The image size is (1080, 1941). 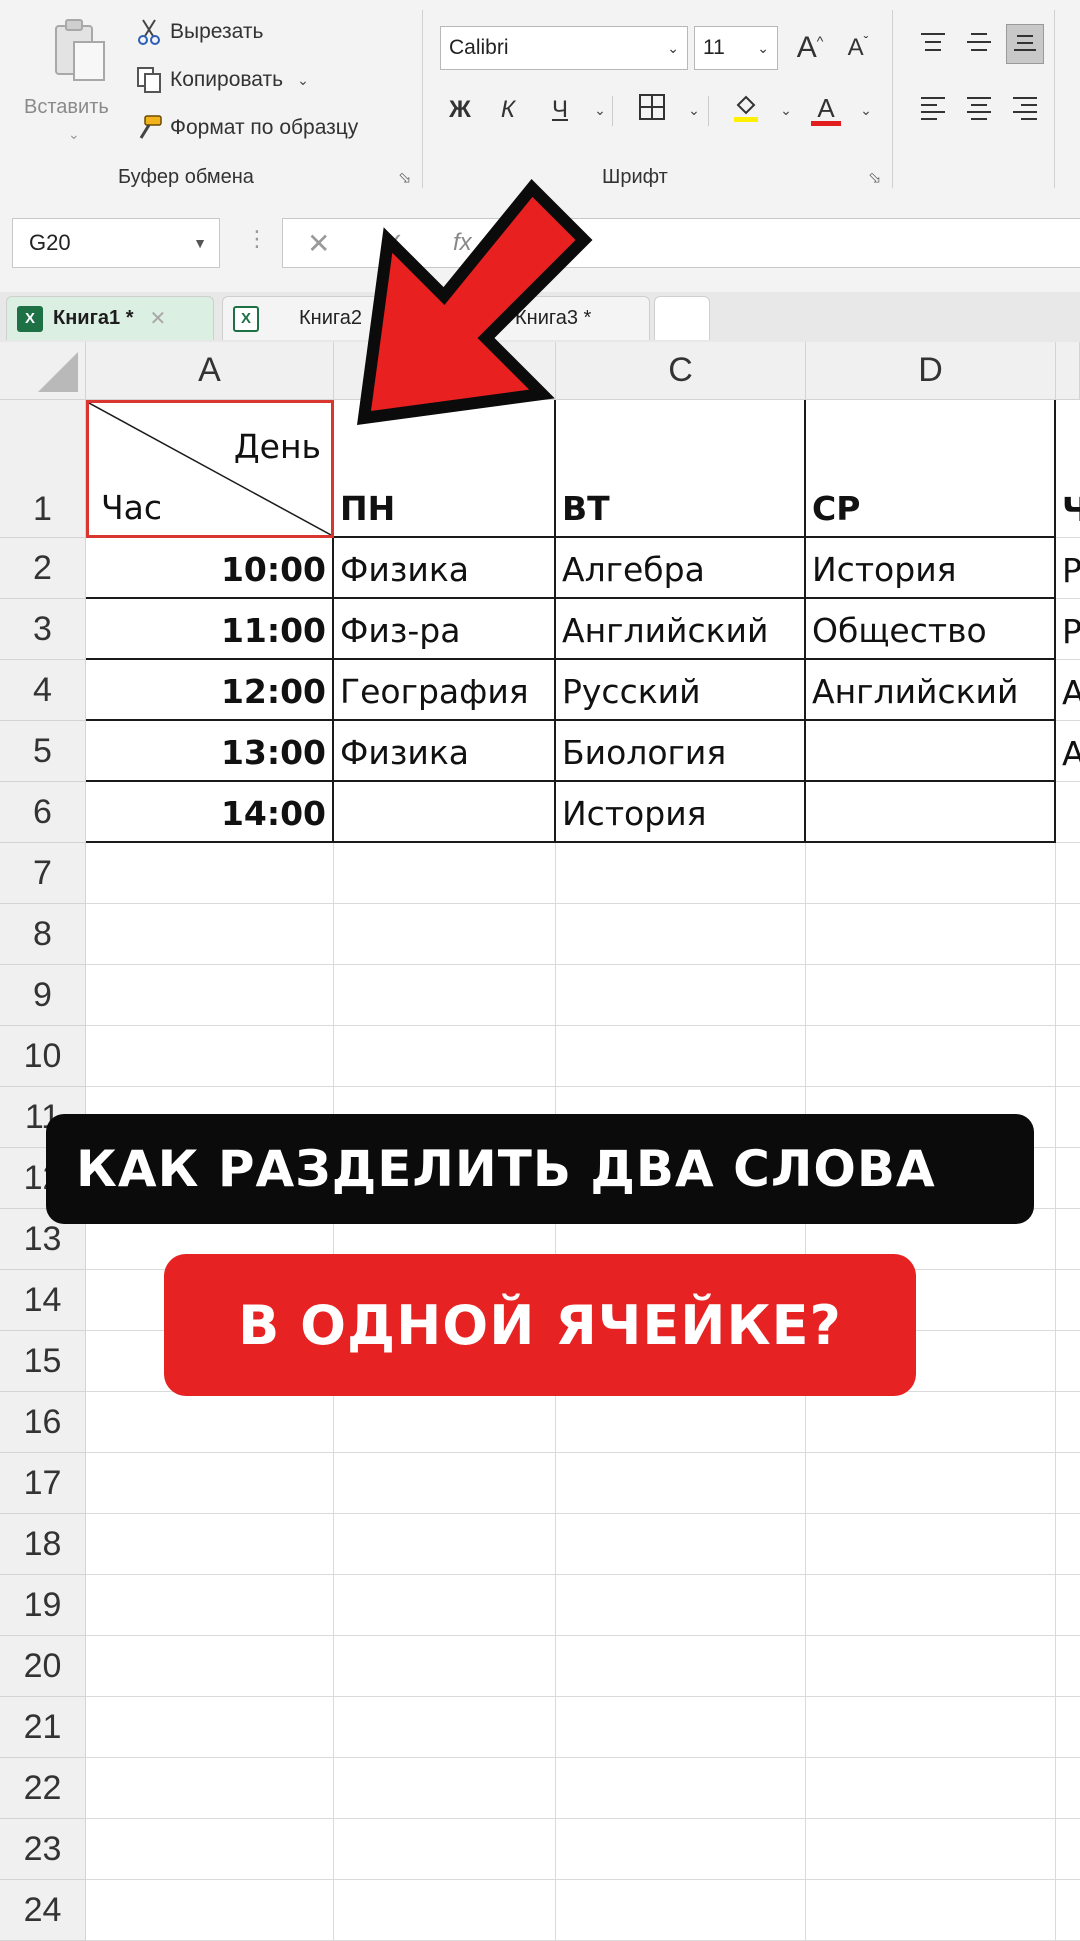 What do you see at coordinates (694, 110) in the screenshot?
I see `borders-dropdown-icon: ⌄` at bounding box center [694, 110].